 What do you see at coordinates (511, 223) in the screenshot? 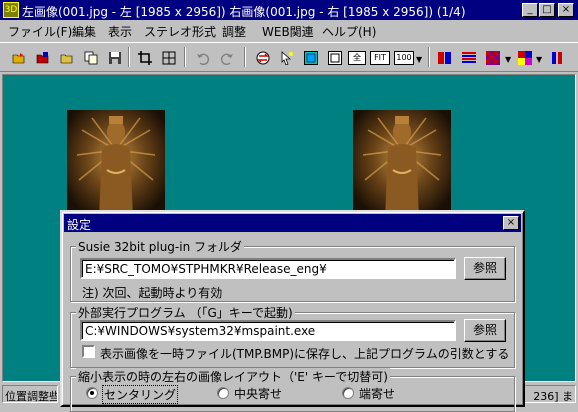
I see `dialog-close-button: ×` at bounding box center [511, 223].